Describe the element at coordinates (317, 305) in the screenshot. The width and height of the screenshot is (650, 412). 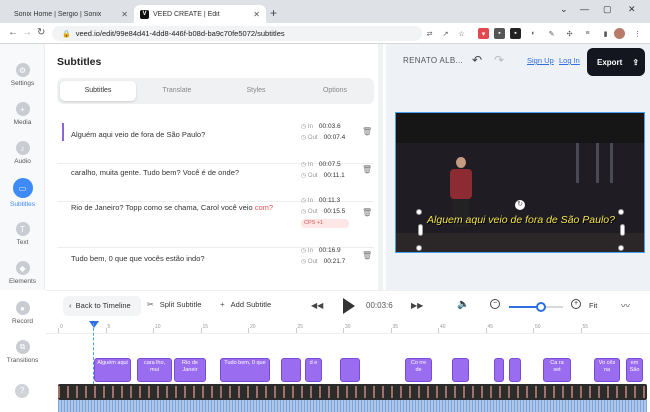
I see `skip-back-icon: ◀◀` at that location.